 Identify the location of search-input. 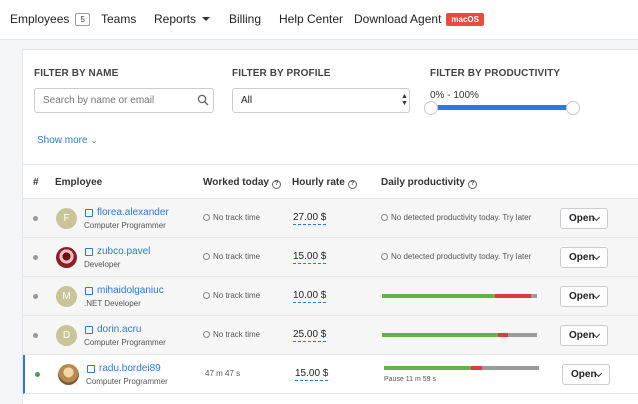
(124, 100).